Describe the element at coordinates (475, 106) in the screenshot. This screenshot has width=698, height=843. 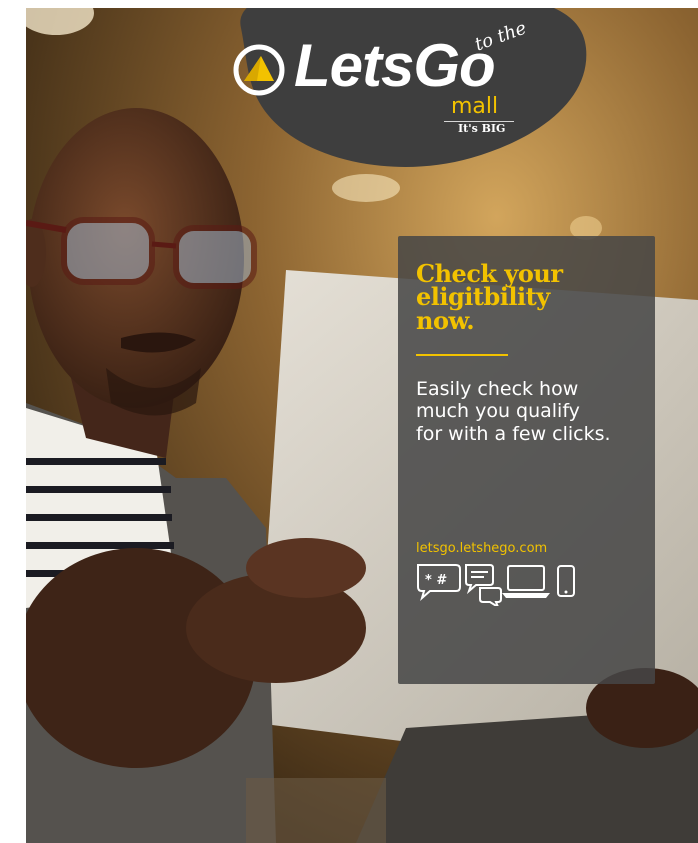
I see `brand-sub-name: mall` at that location.